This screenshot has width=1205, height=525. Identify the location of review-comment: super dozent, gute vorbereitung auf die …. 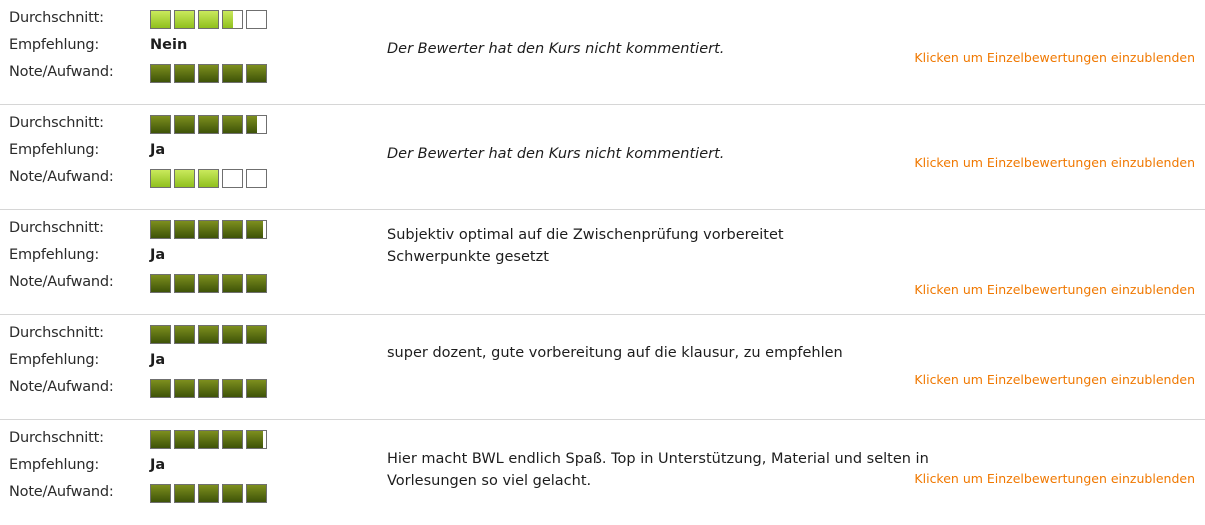
(615, 353).